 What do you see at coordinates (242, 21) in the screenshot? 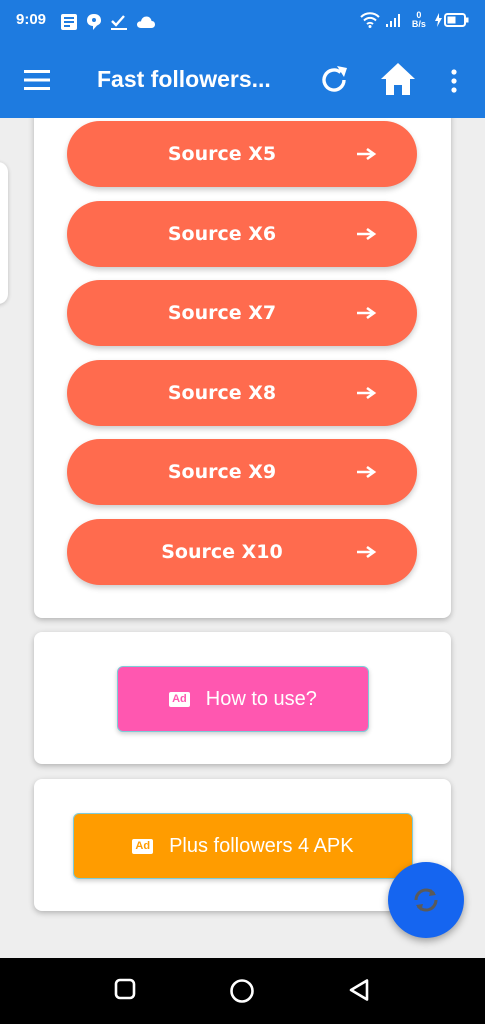
I see `status-bar: 9:09 0 B/s` at bounding box center [242, 21].